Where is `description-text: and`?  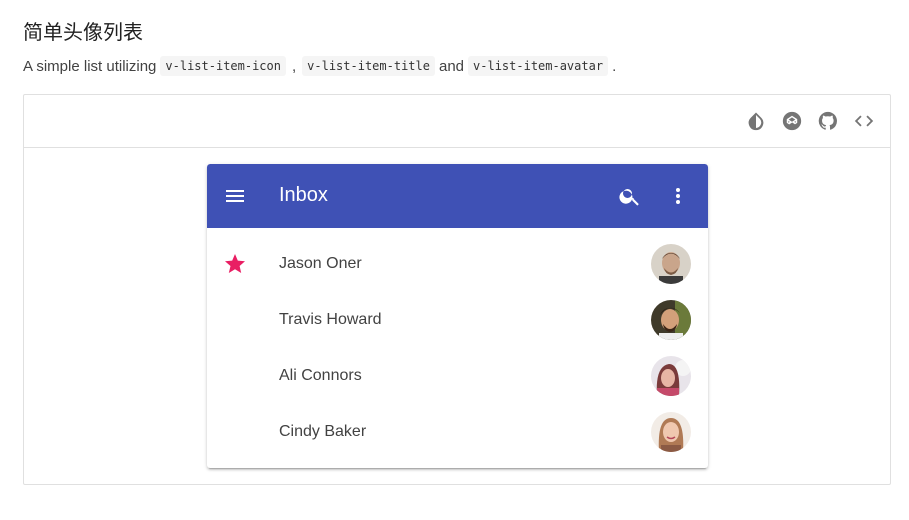 description-text: and is located at coordinates (451, 66).